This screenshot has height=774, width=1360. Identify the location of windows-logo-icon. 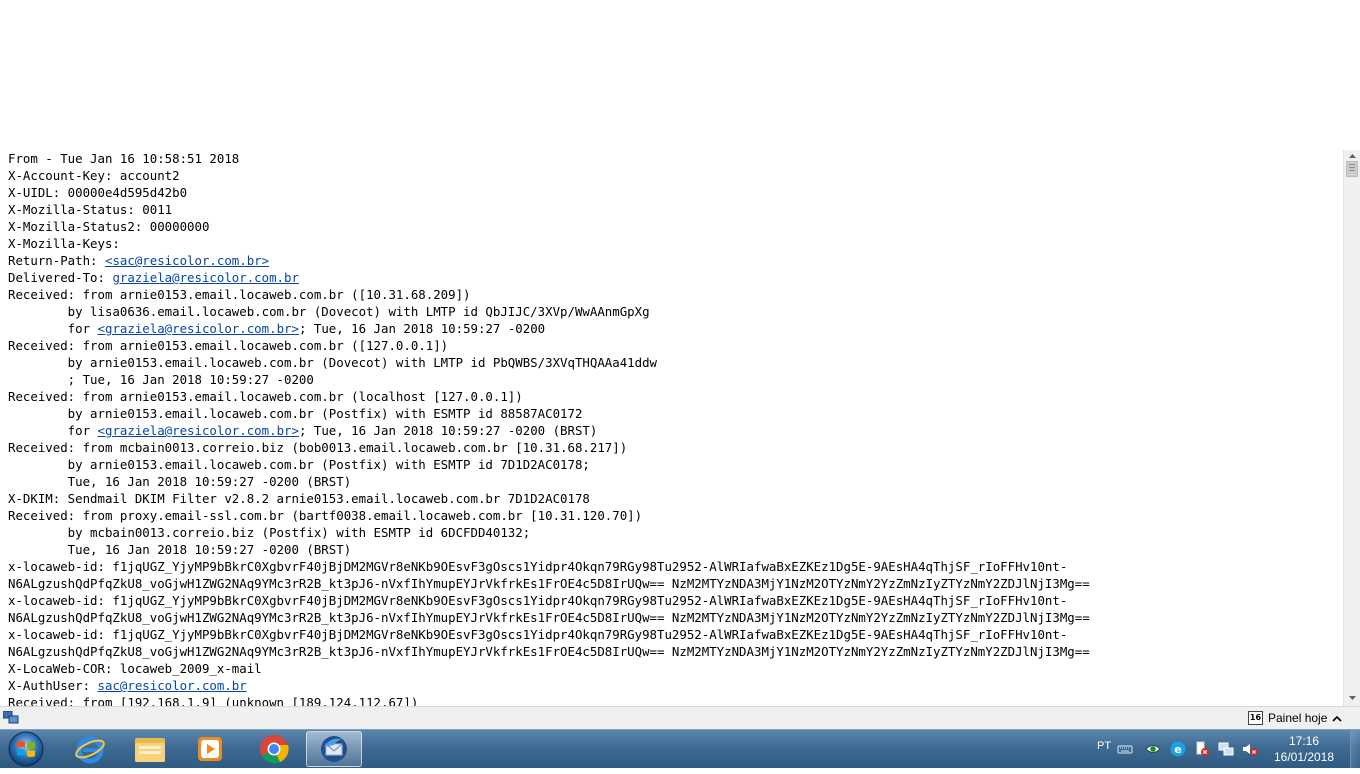
(26, 749).